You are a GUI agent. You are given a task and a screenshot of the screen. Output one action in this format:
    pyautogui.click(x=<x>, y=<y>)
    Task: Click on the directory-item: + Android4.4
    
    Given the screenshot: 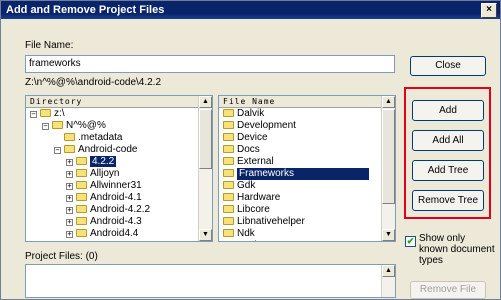 What is the action you would take?
    pyautogui.click(x=102, y=234)
    